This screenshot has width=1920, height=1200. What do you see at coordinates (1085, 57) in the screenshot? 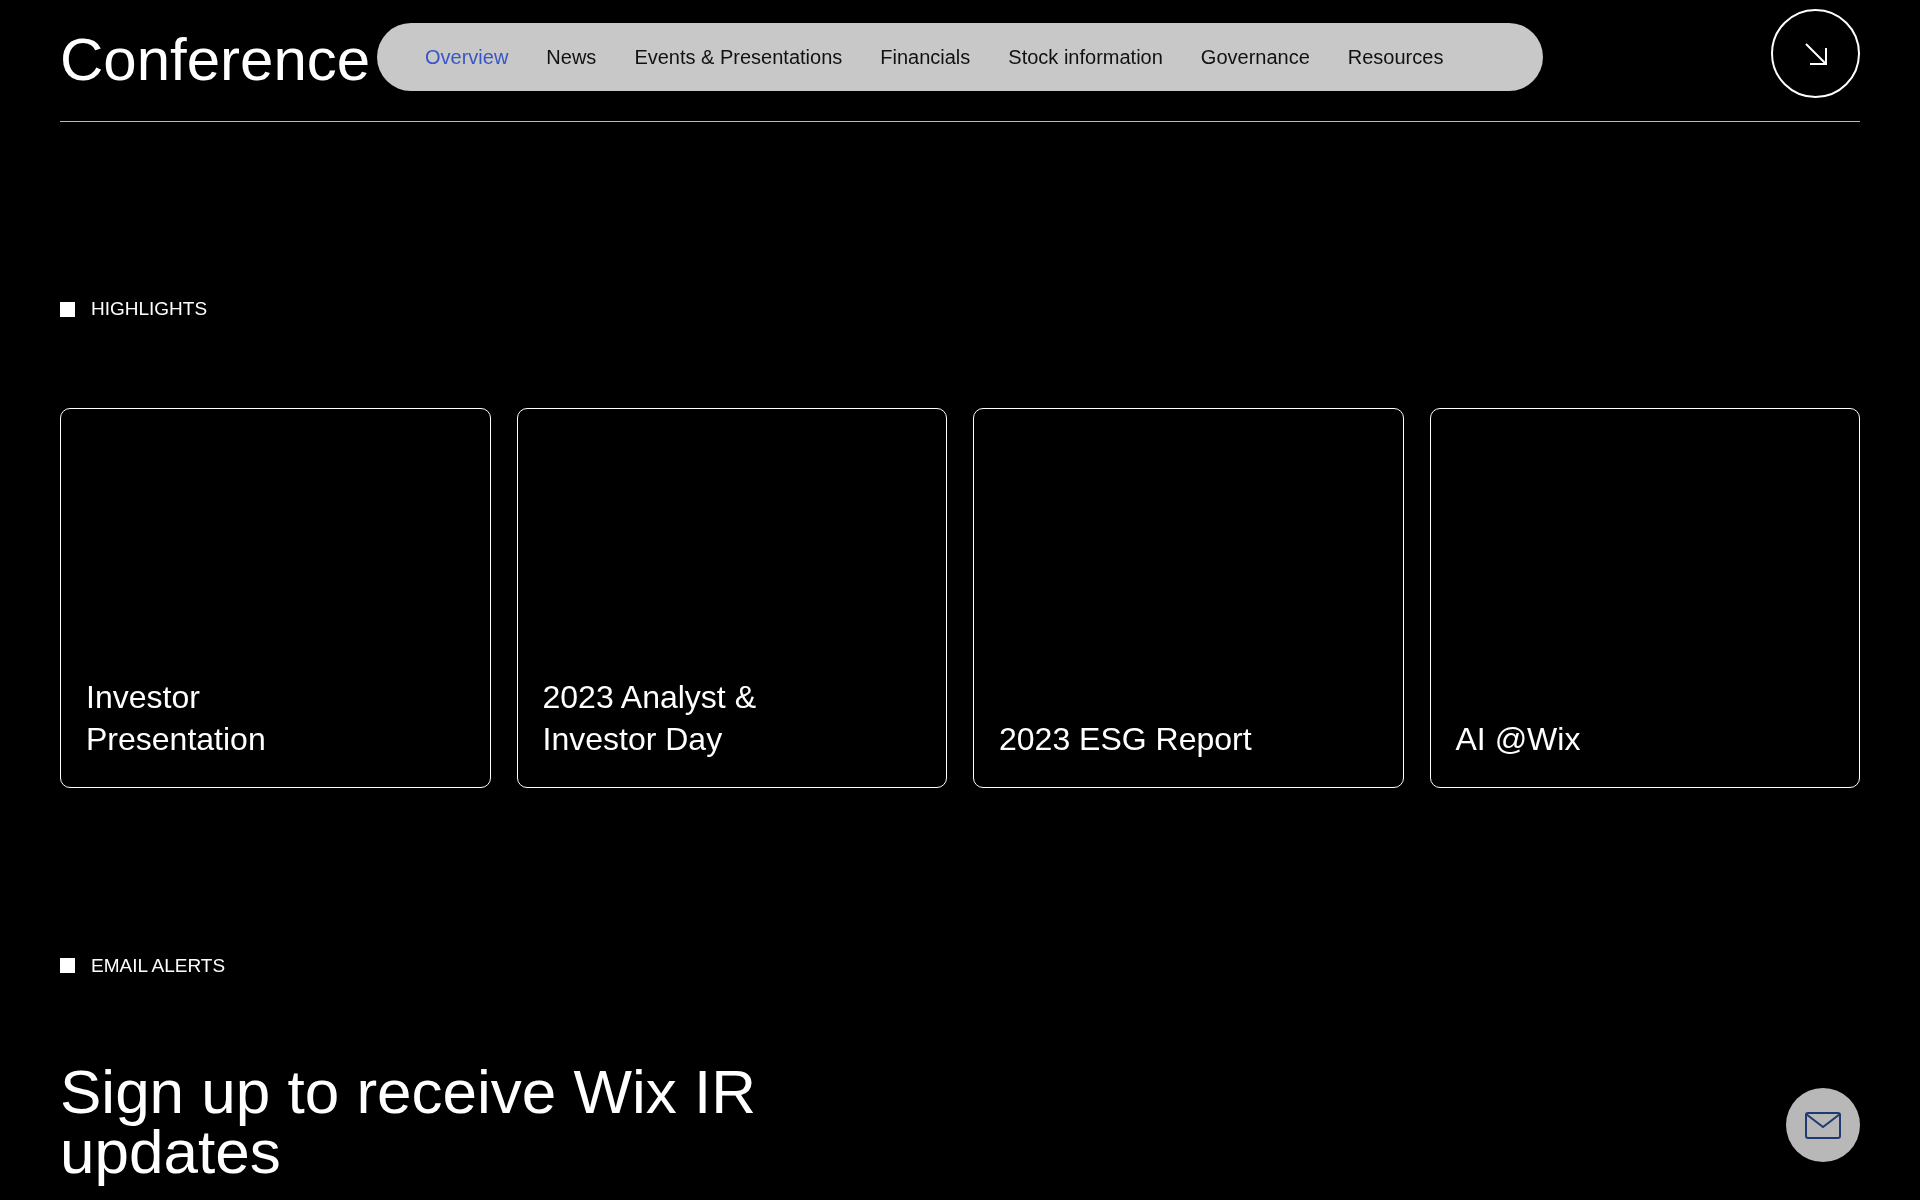
I see `nav-link: Stock information` at bounding box center [1085, 57].